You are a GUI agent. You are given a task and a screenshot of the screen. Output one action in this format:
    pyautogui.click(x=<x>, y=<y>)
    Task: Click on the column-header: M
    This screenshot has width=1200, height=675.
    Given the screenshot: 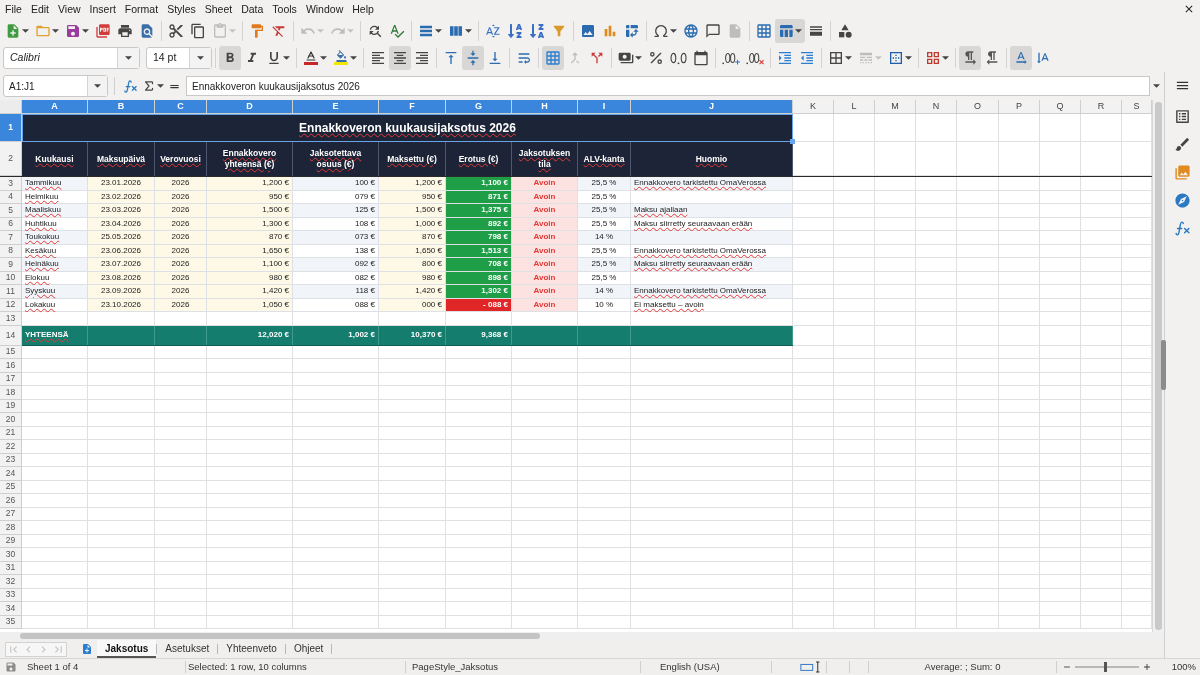 What is the action you would take?
    pyautogui.click(x=895, y=107)
    